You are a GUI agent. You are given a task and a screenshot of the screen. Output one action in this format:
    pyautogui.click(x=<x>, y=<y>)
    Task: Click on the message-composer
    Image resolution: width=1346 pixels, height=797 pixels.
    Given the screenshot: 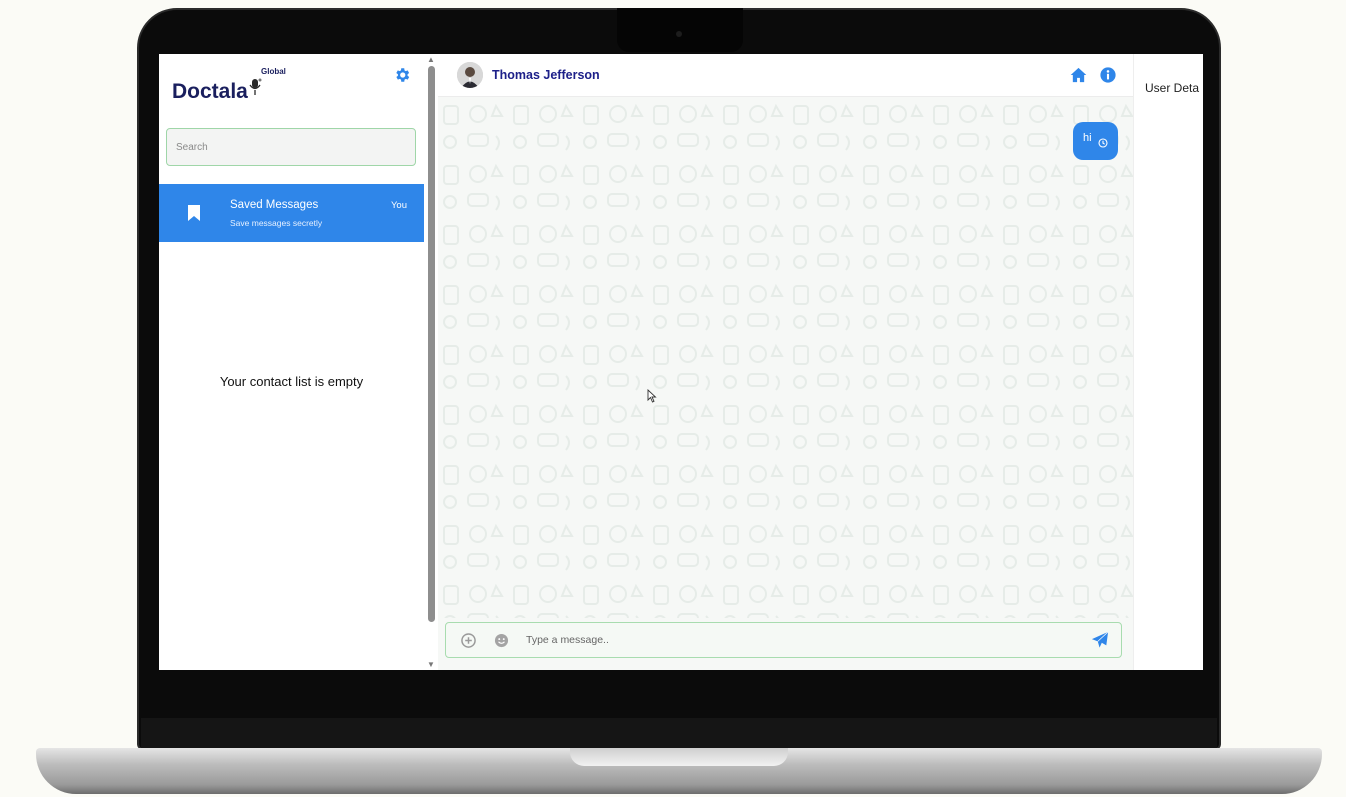 What is the action you would take?
    pyautogui.click(x=783, y=640)
    